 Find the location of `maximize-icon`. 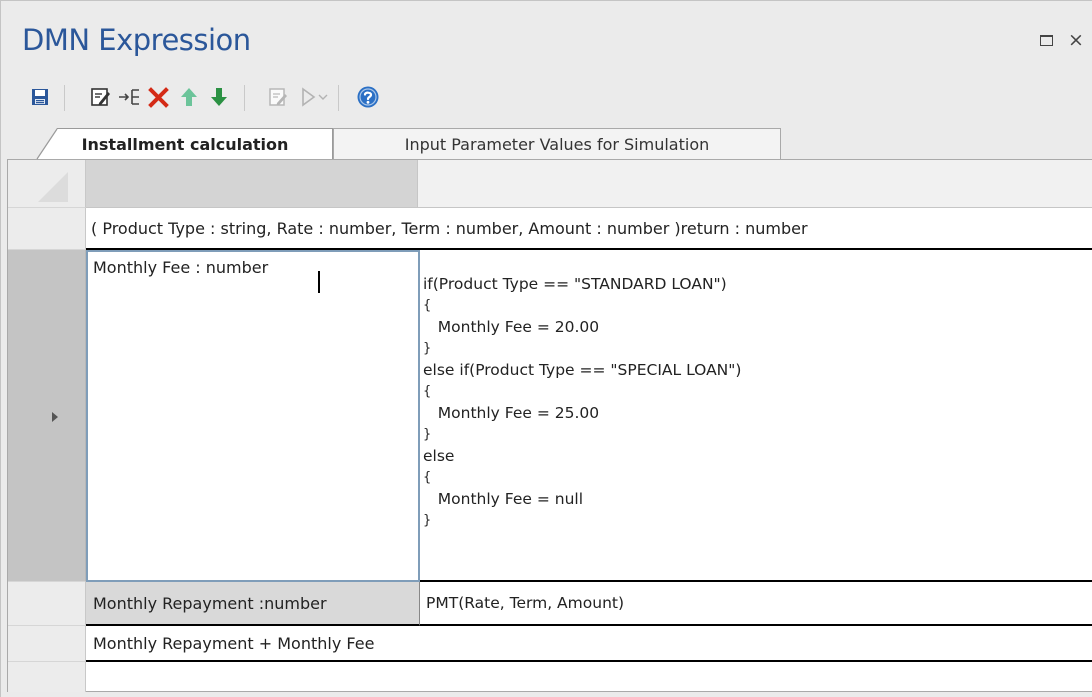

maximize-icon is located at coordinates (1046, 40).